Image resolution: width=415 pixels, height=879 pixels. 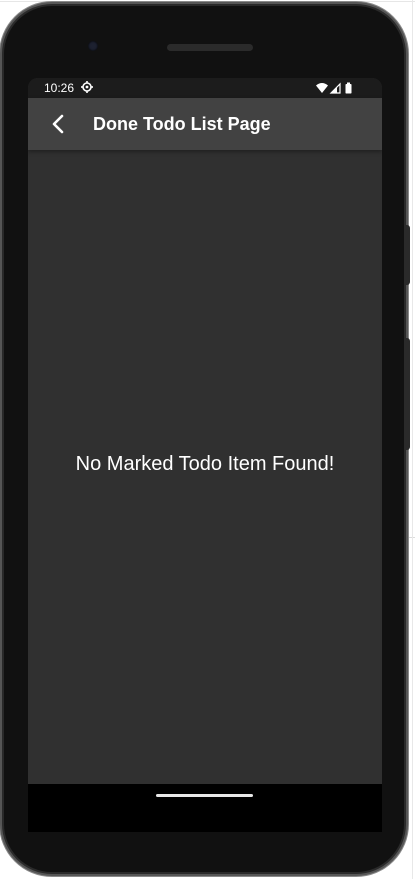 I want to click on back-button, so click(x=58, y=124).